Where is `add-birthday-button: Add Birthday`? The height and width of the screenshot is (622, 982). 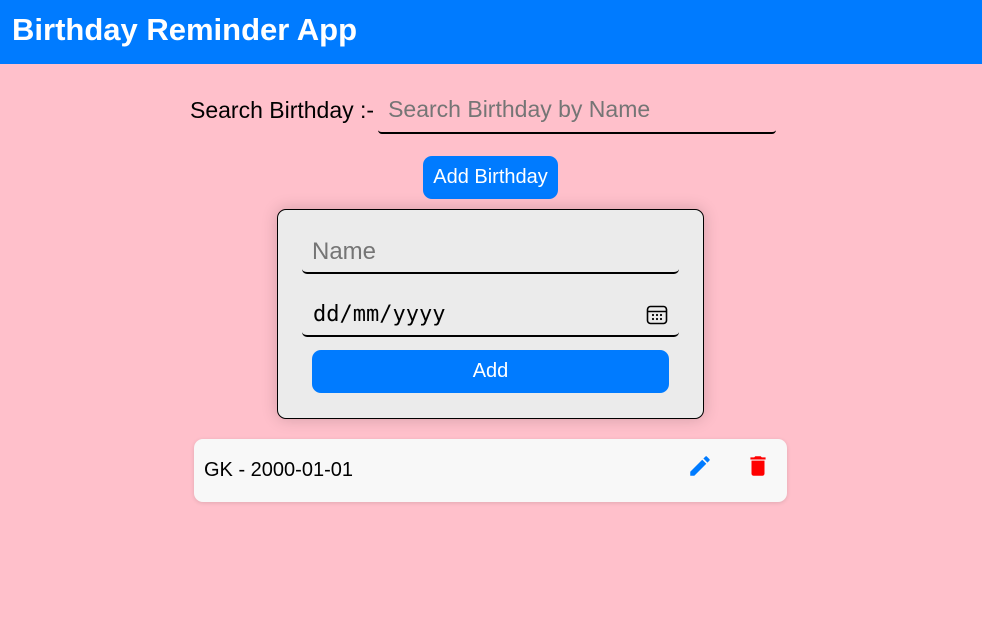 add-birthday-button: Add Birthday is located at coordinates (490, 177).